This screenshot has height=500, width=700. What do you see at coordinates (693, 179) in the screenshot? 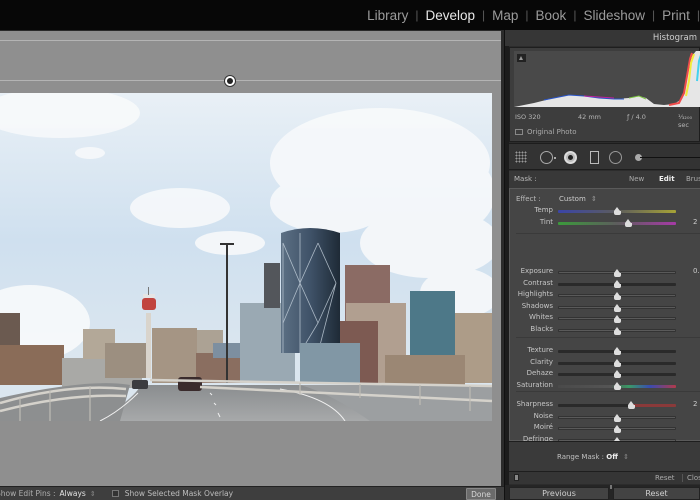
I see `mask-brush-button: Brush` at bounding box center [693, 179].